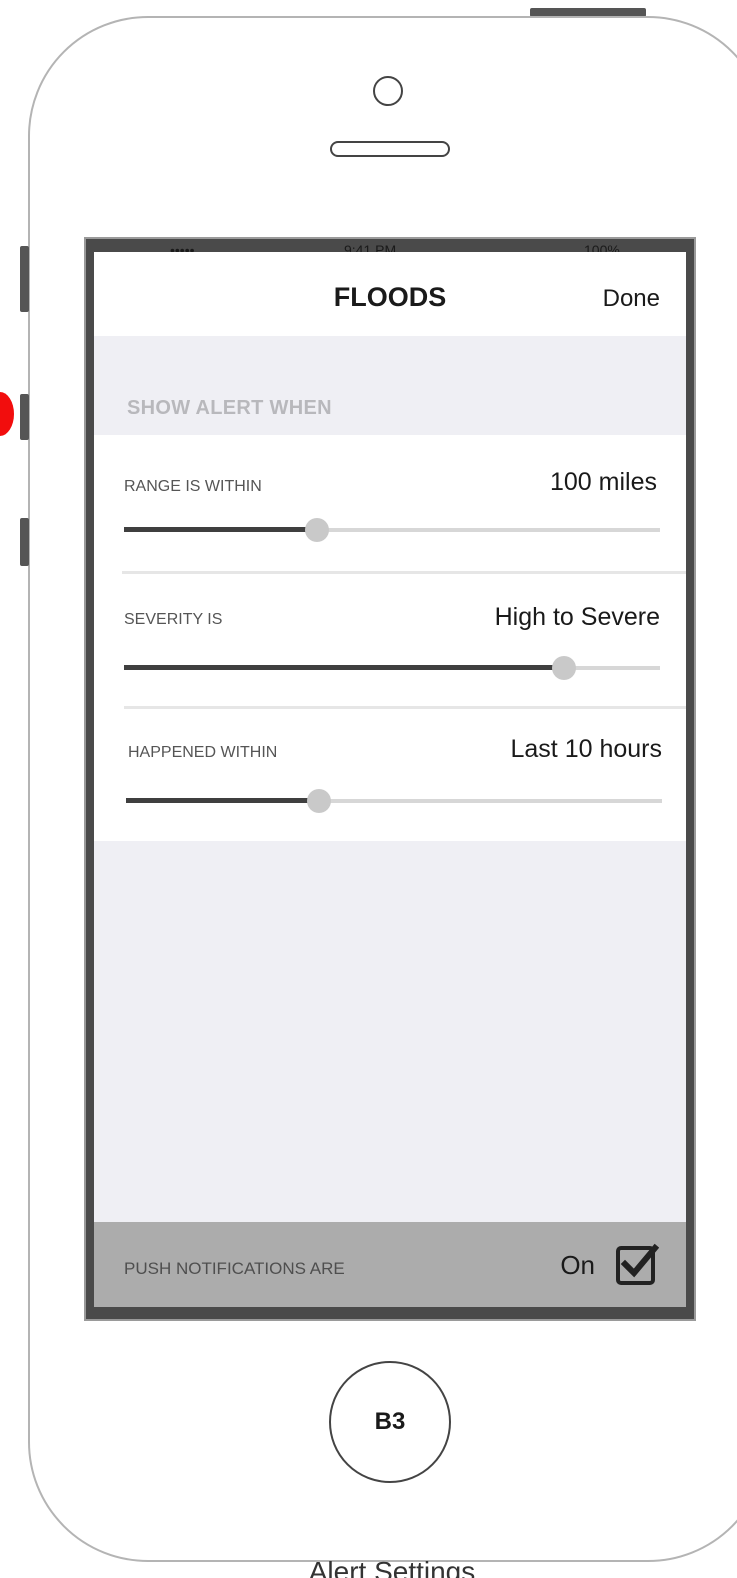 Image resolution: width=737 pixels, height=1578 pixels. What do you see at coordinates (24, 417) in the screenshot?
I see `volume-up-button` at bounding box center [24, 417].